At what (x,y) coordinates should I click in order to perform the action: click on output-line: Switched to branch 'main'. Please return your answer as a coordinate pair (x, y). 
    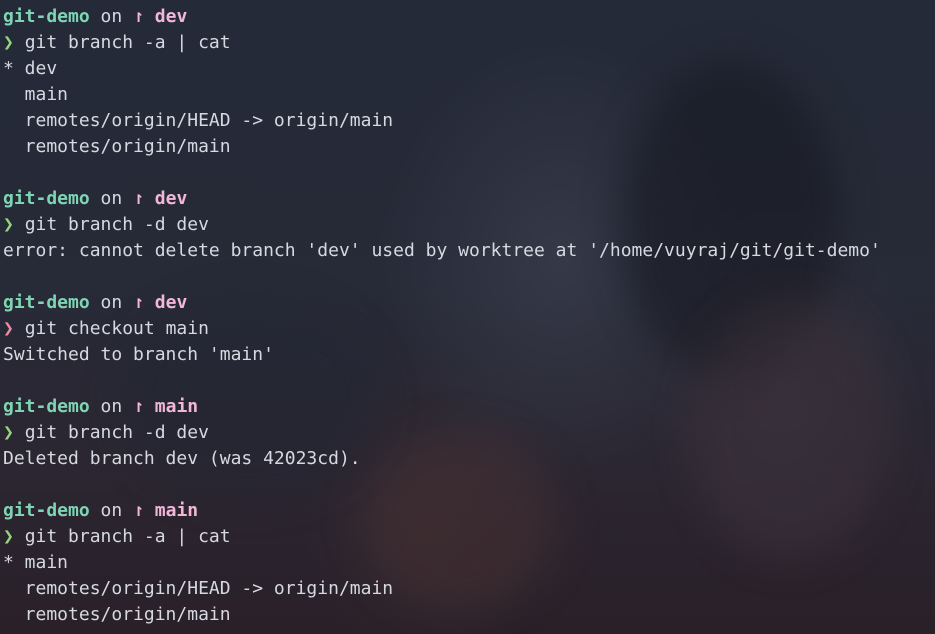
    Looking at the image, I should click on (138, 354).